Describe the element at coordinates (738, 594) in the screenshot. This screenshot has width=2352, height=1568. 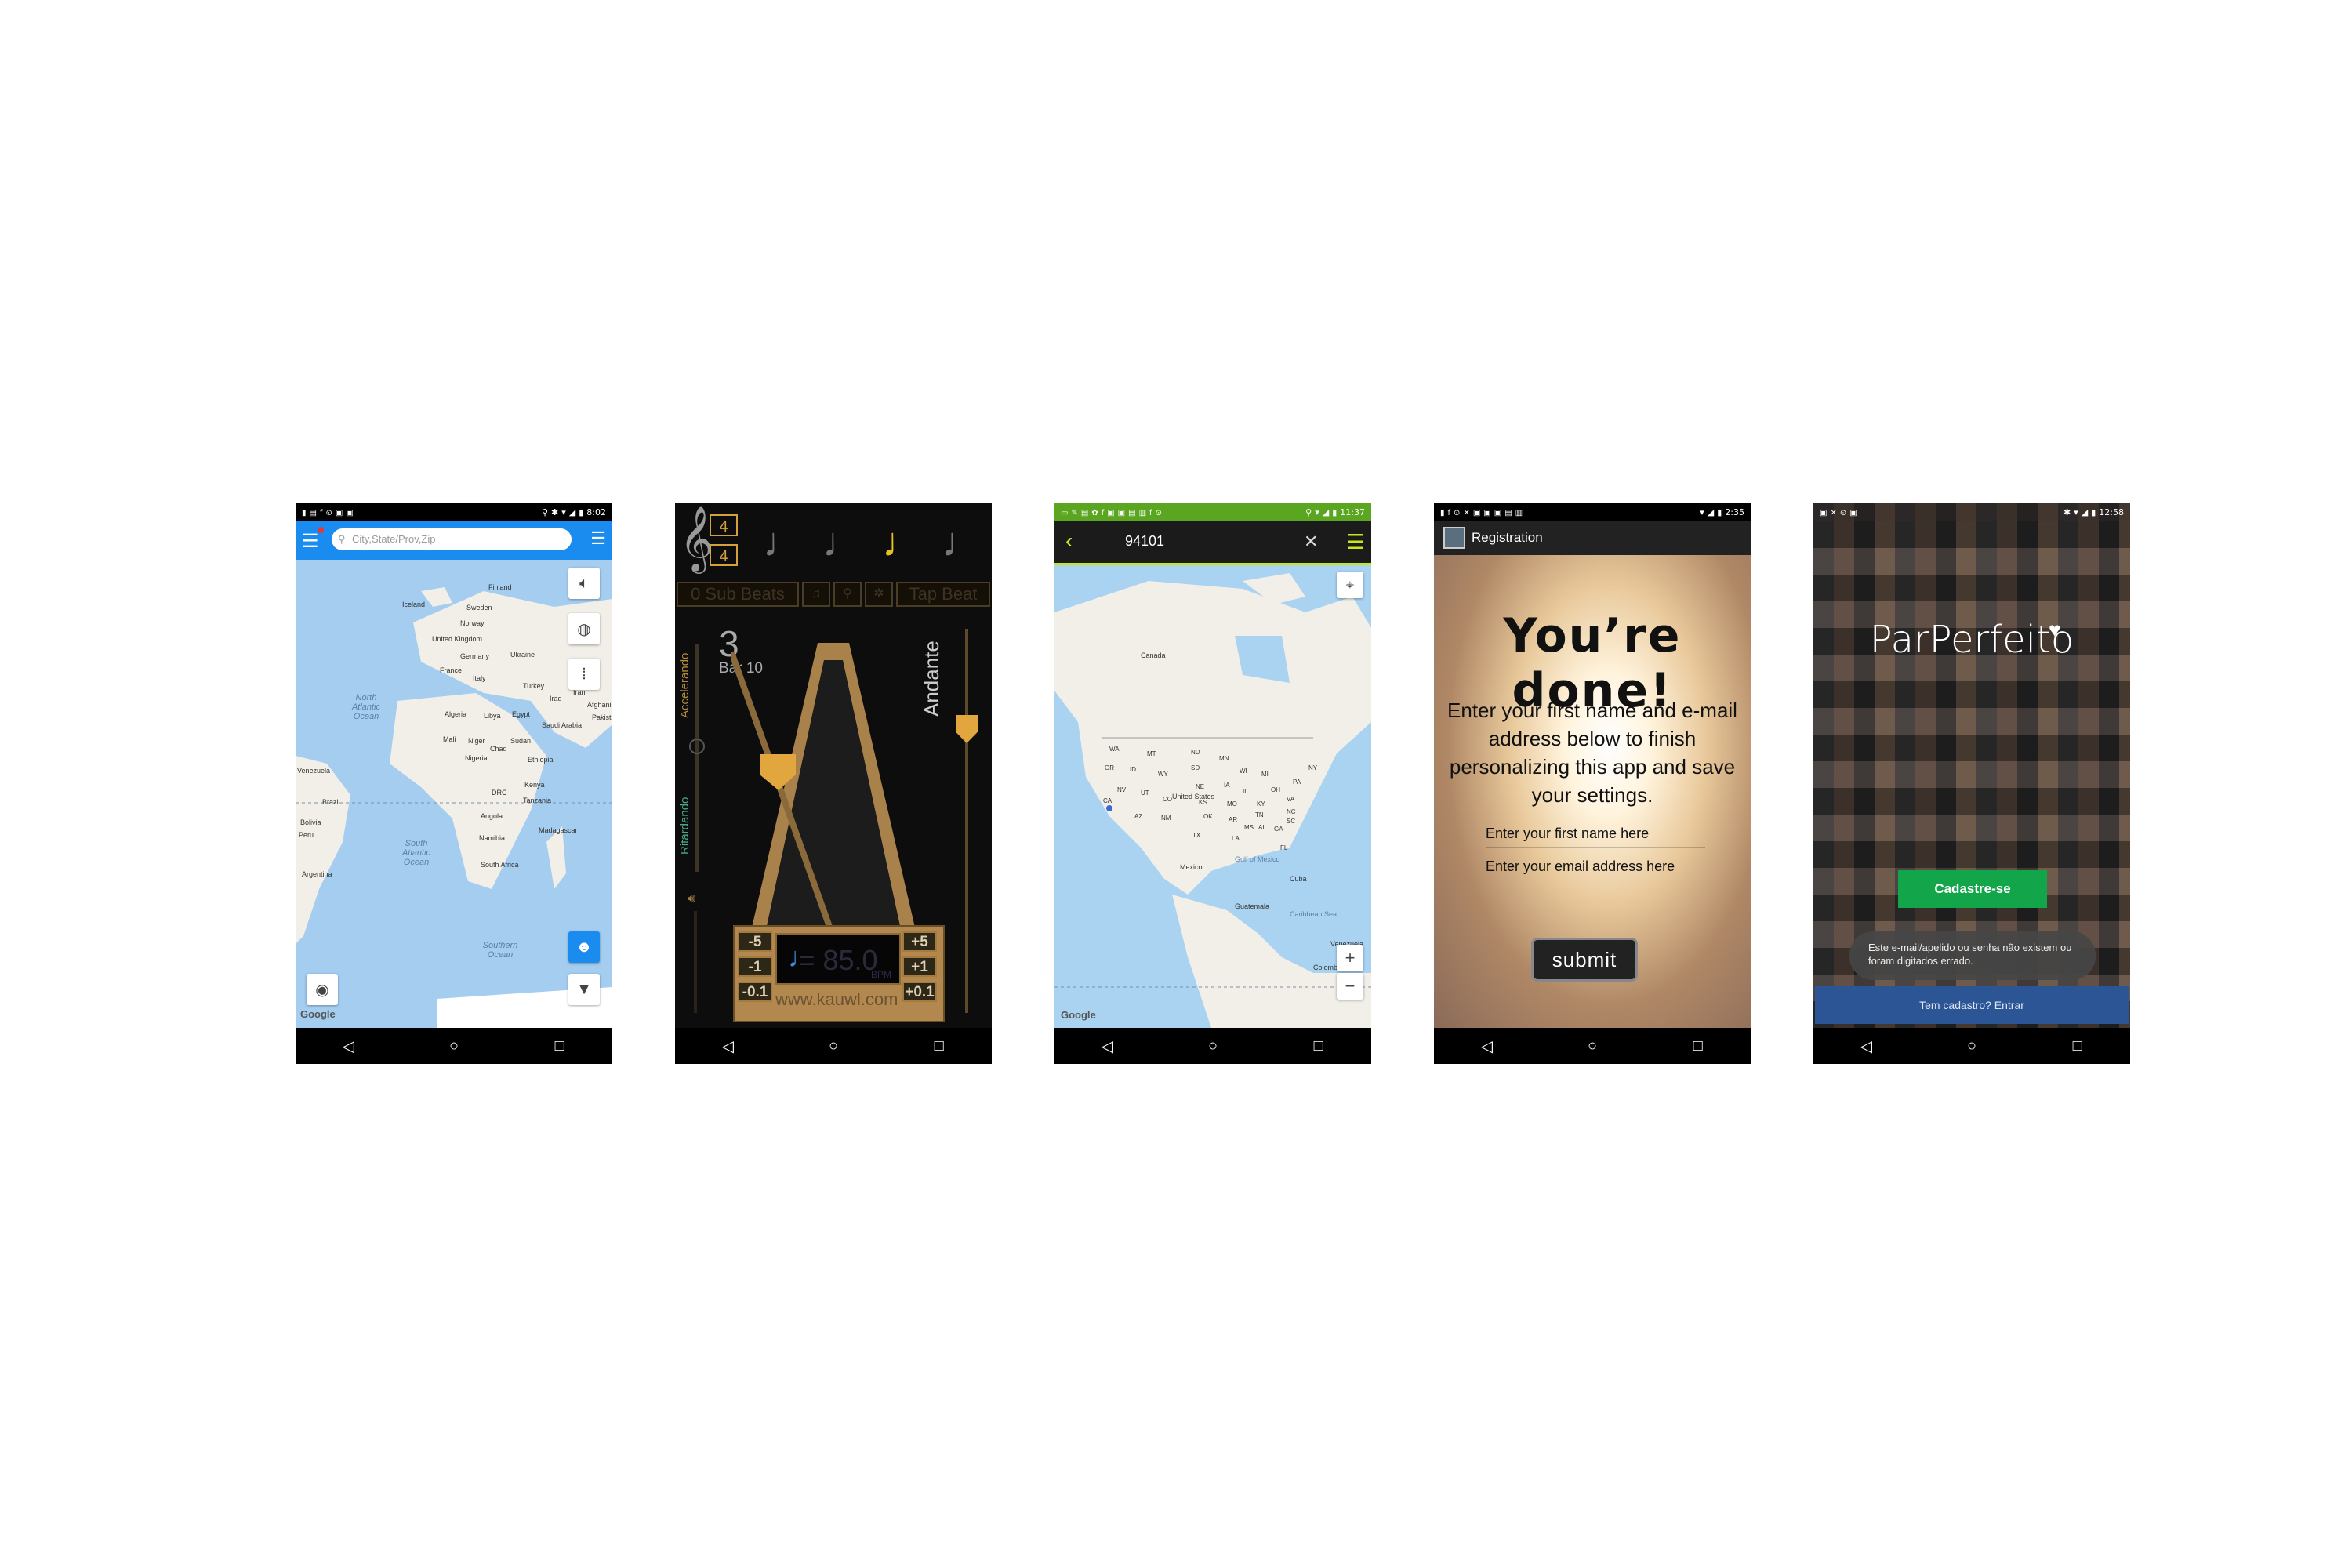
I see `sub-beats-button: 0 Sub Beats` at that location.